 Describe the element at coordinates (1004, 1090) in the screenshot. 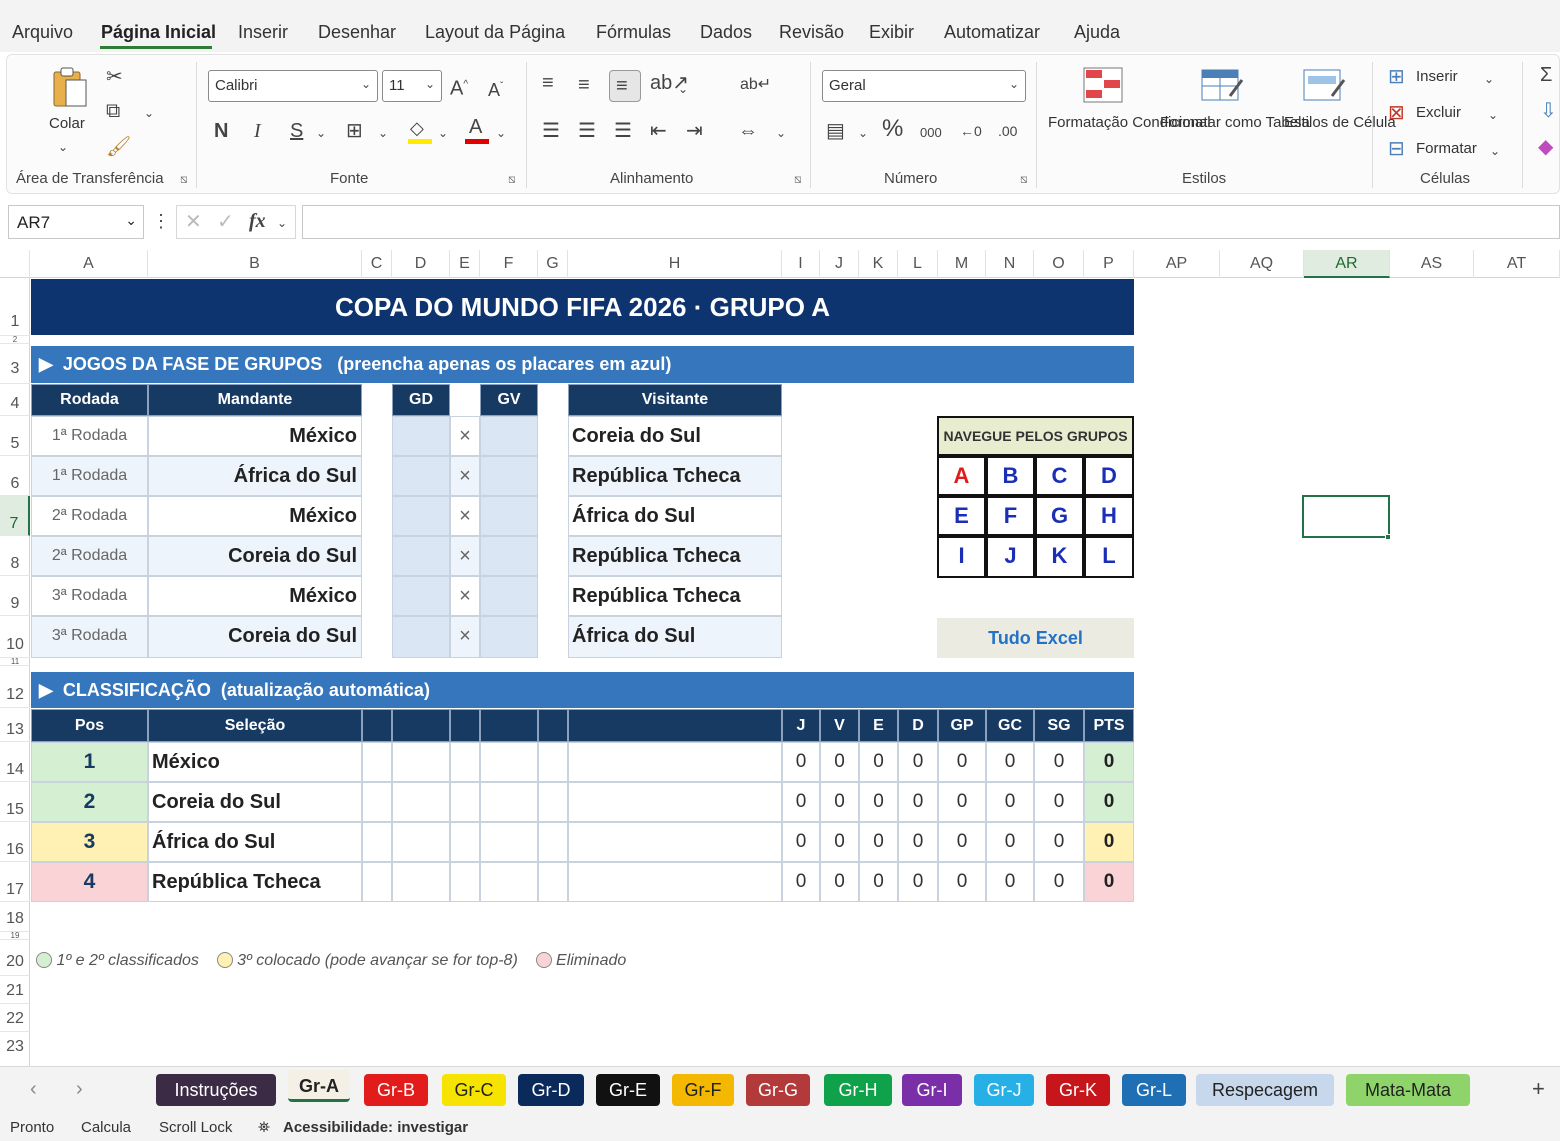

I see `sheet-tab: Gr-J` at that location.